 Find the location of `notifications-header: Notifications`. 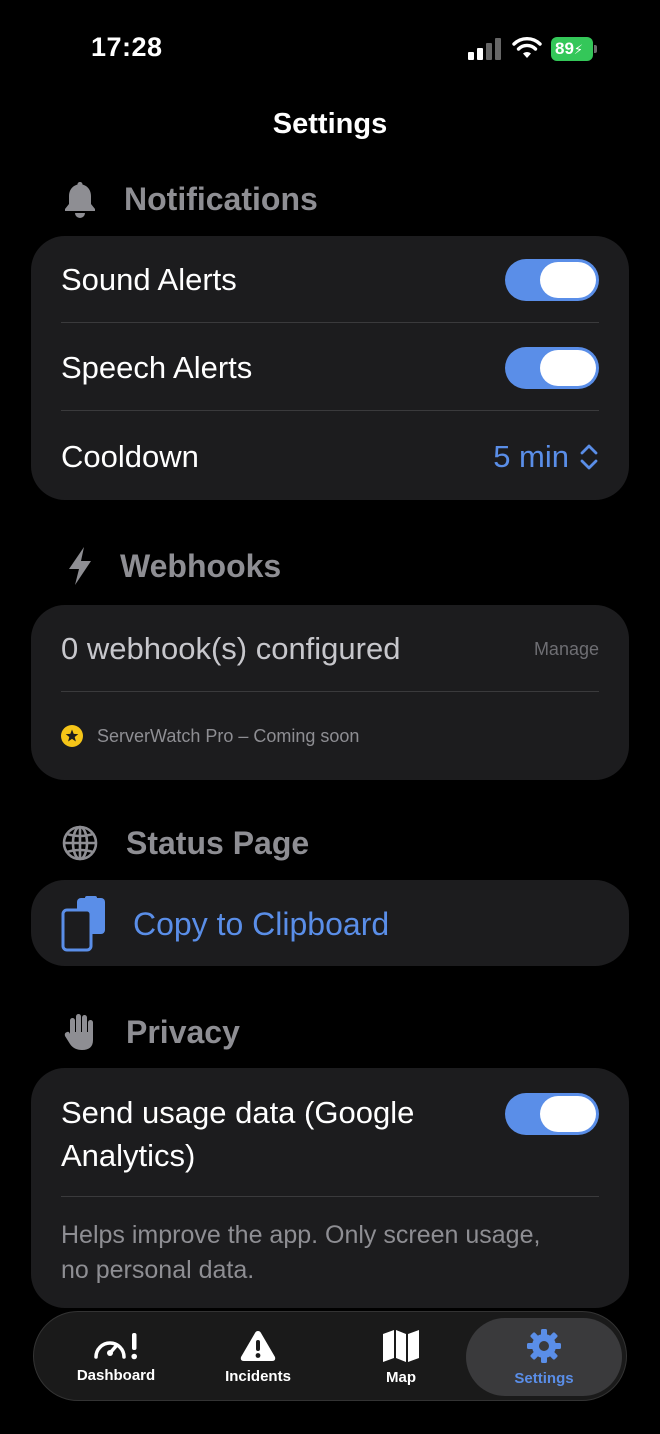

notifications-header: Notifications is located at coordinates (189, 199).